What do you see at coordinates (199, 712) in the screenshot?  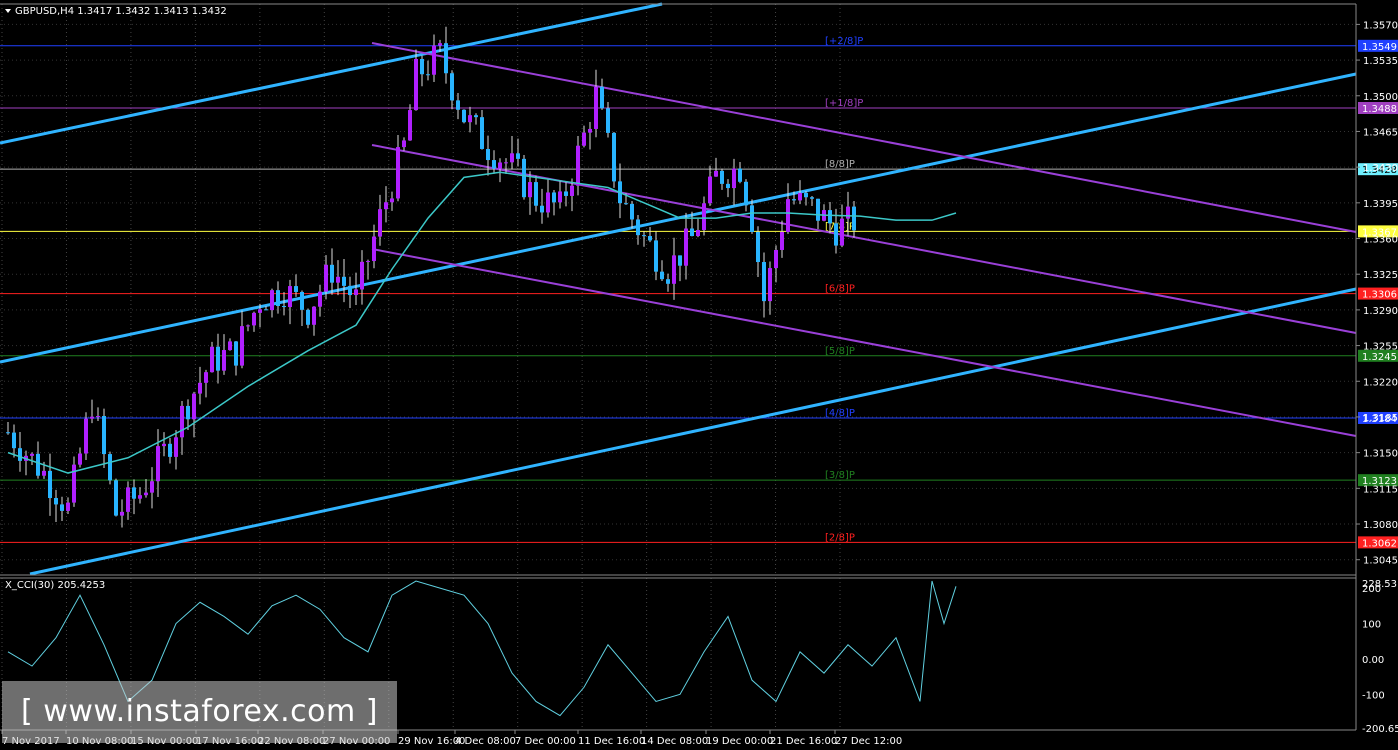 I see `watermark: [ www.instaforex.com ]` at bounding box center [199, 712].